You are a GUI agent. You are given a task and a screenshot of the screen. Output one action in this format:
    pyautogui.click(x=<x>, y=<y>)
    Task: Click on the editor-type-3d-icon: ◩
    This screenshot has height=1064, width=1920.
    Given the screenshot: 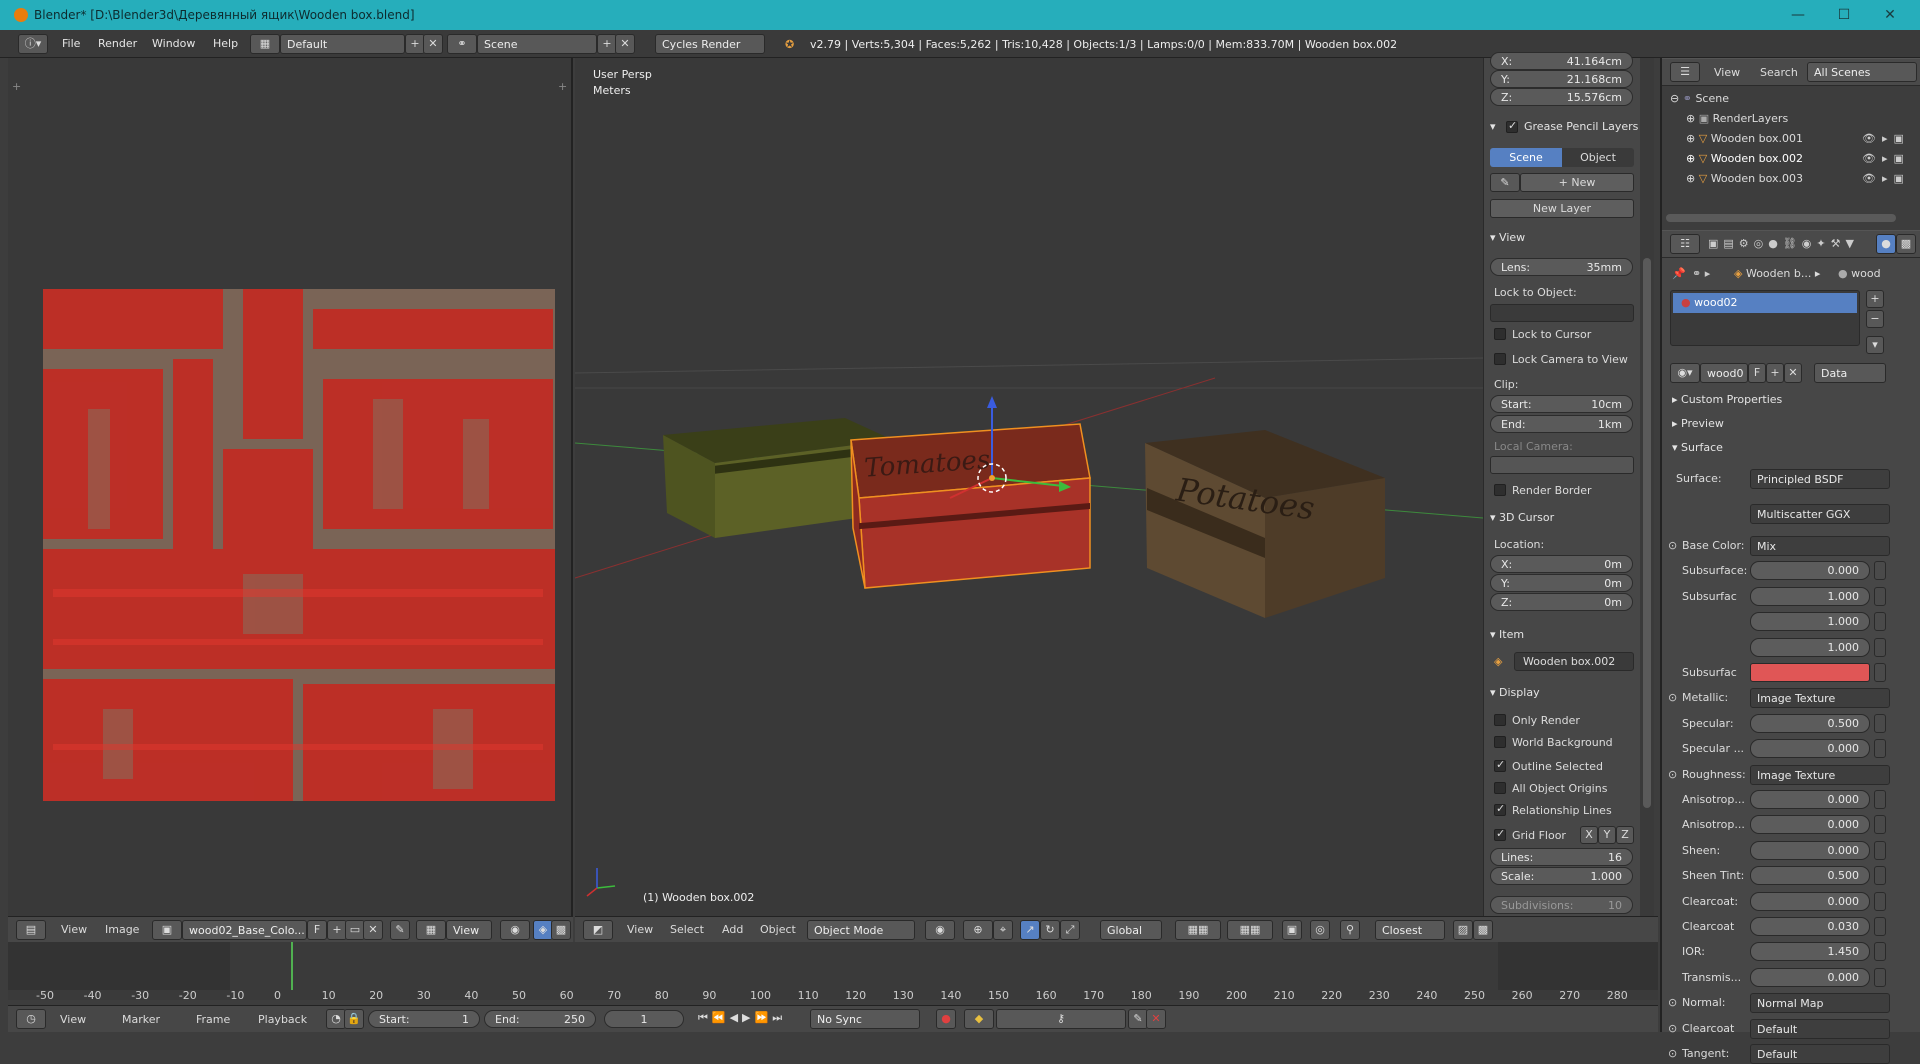 What is the action you would take?
    pyautogui.click(x=598, y=930)
    